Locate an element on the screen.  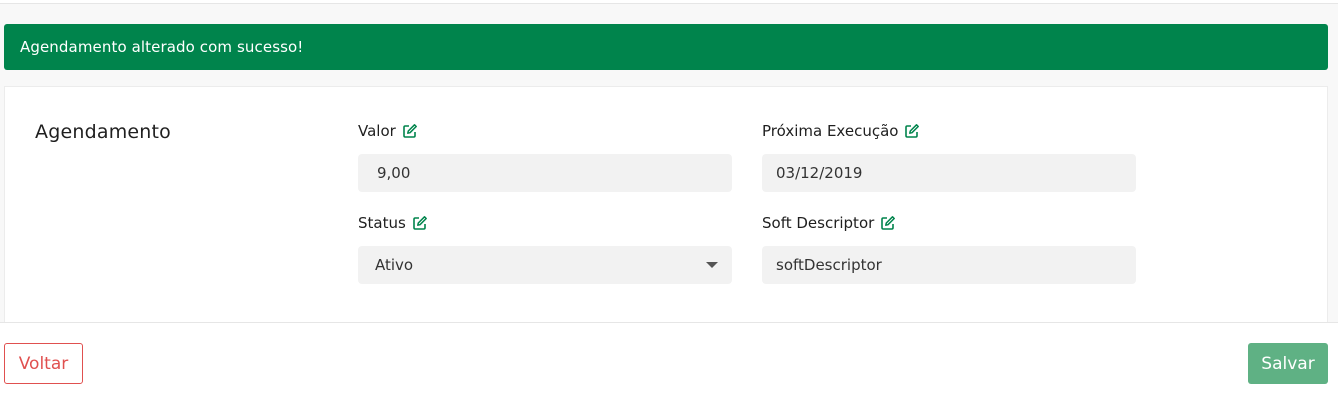
status-label-row: Status is located at coordinates (545, 223).